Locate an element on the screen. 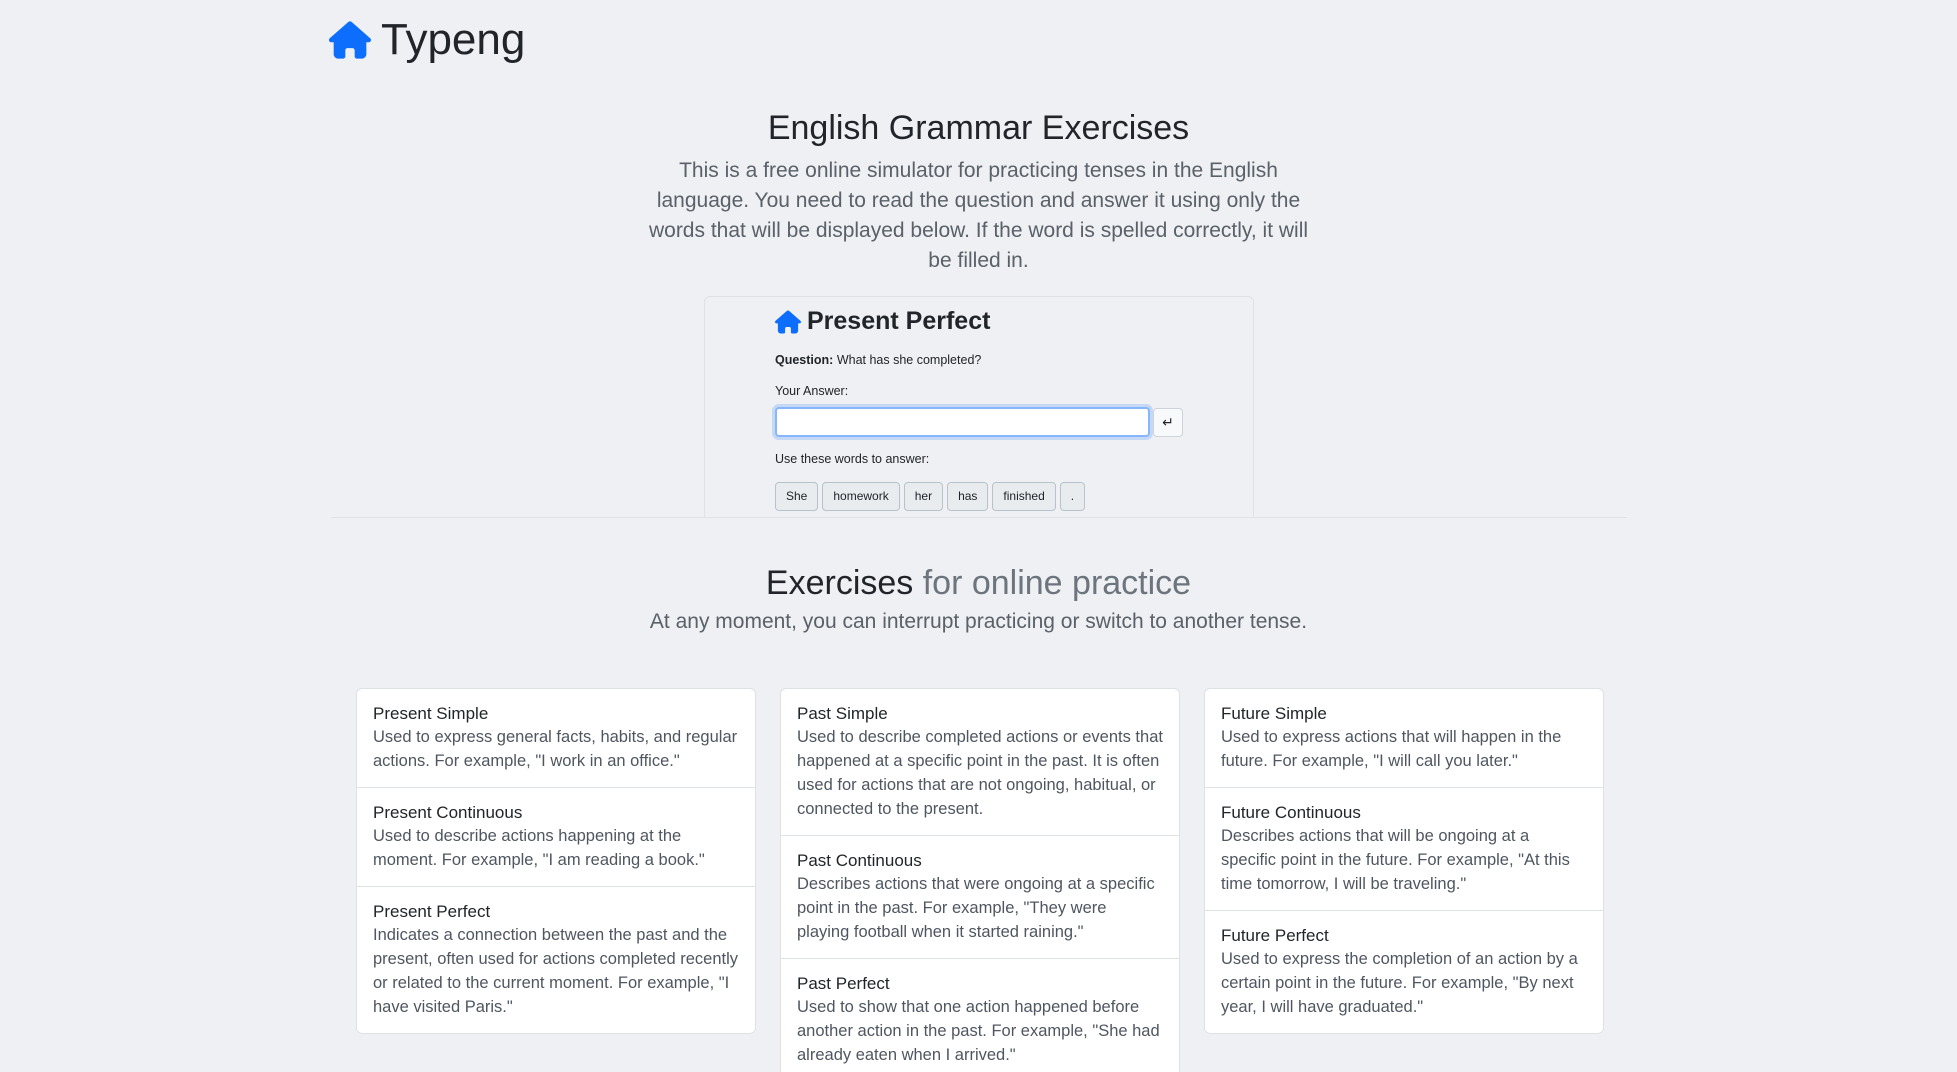  exercises-title: Exercises for online practice is located at coordinates (978, 583).